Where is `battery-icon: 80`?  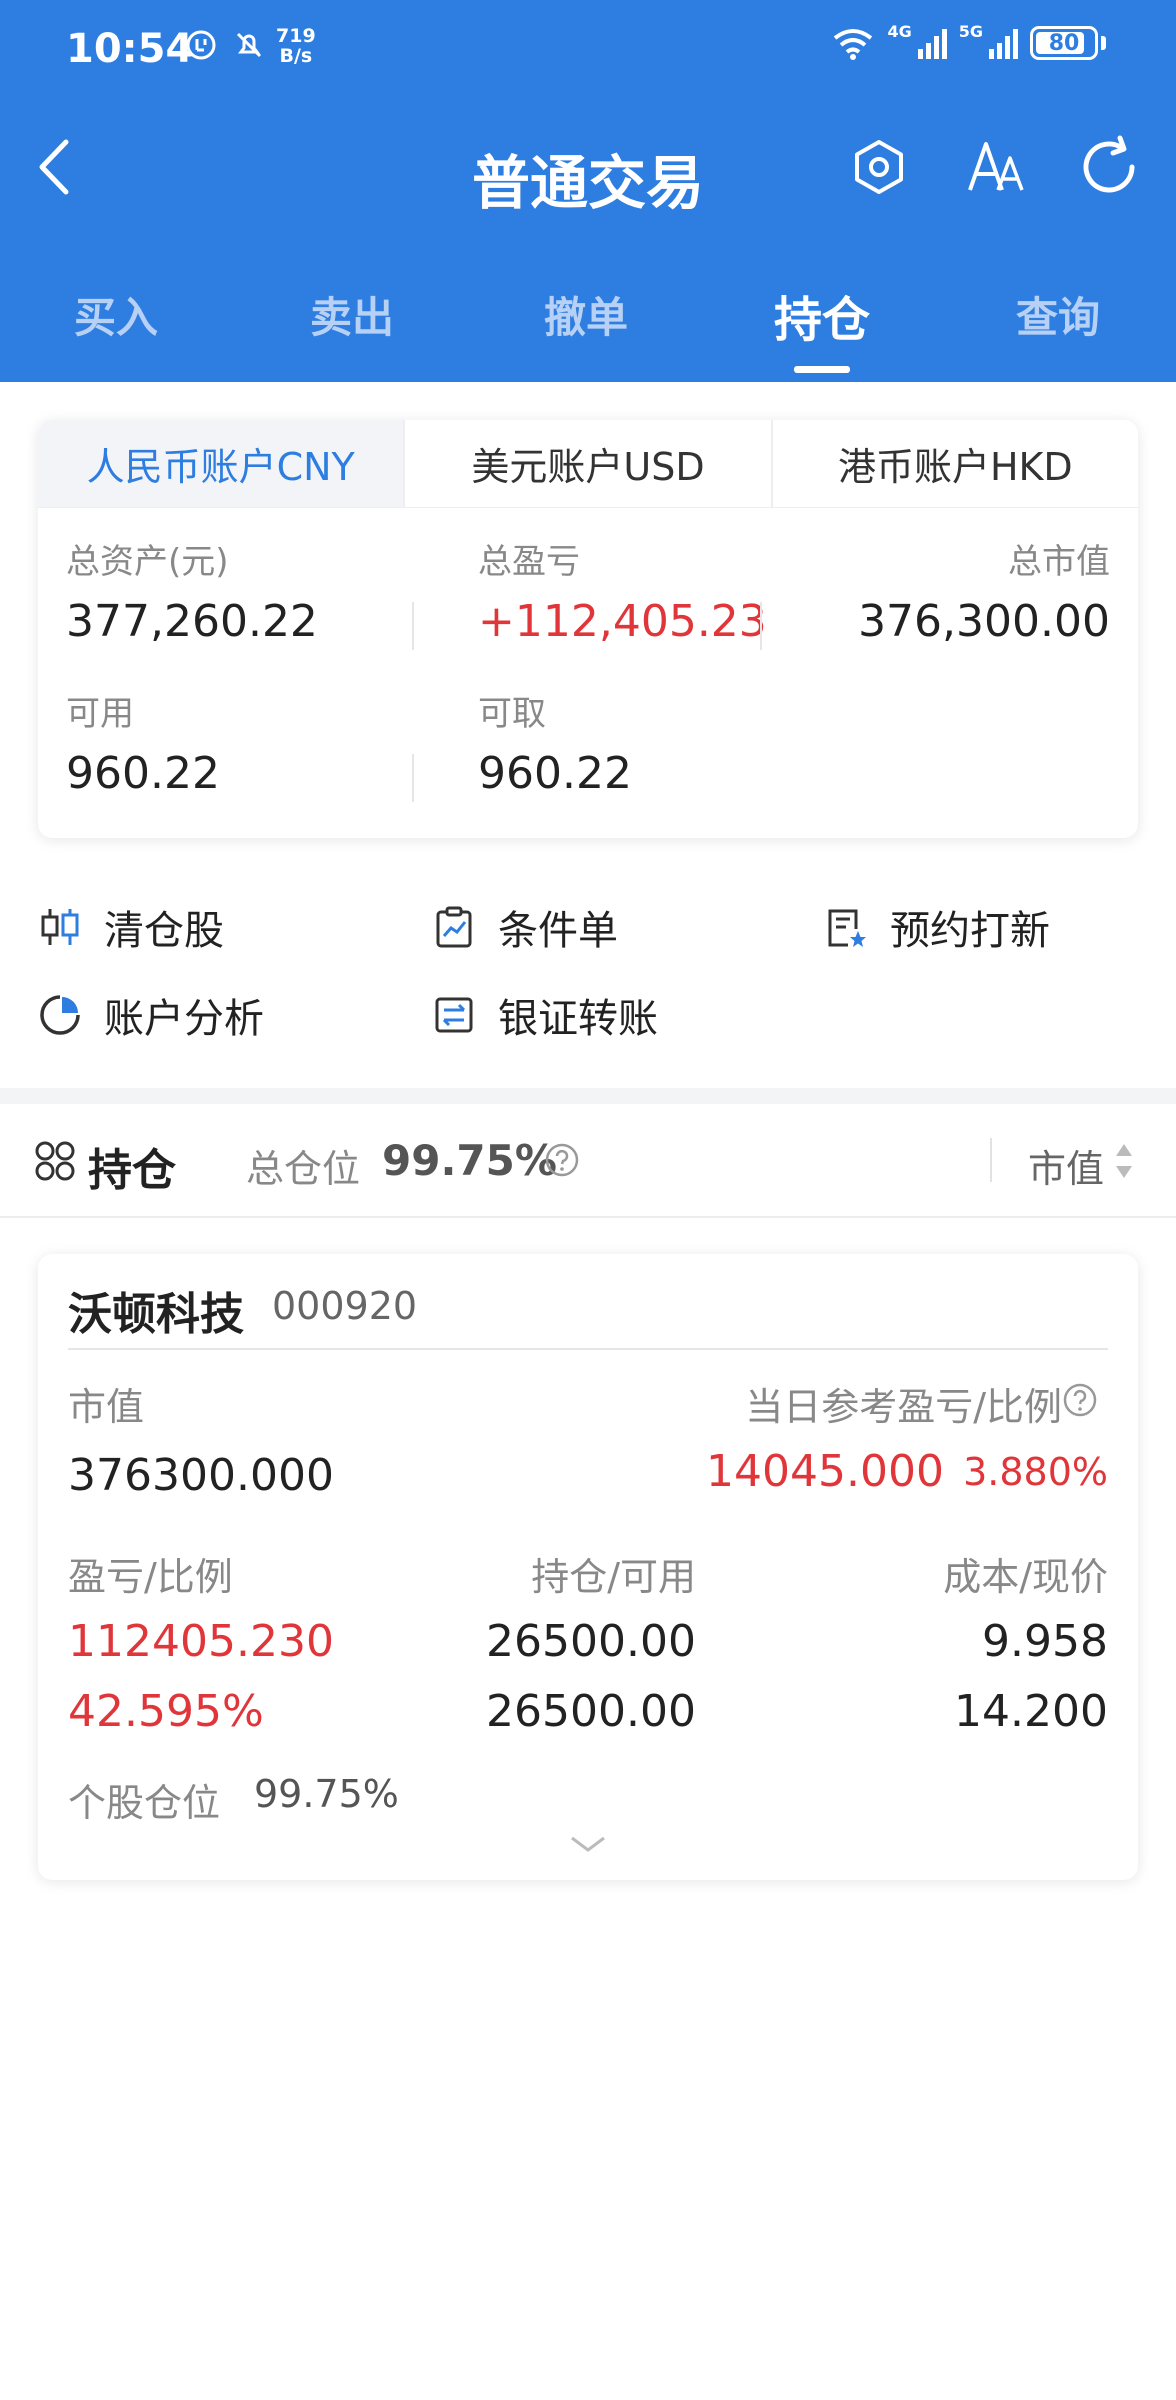 battery-icon: 80 is located at coordinates (1064, 43).